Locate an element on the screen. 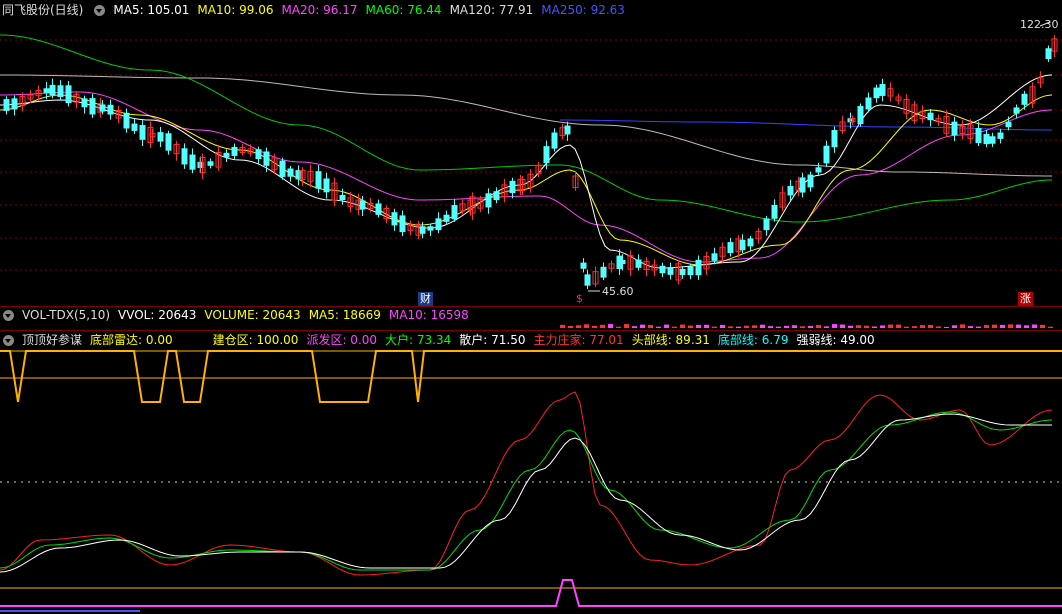  dividend-marker: $ is located at coordinates (579, 299).